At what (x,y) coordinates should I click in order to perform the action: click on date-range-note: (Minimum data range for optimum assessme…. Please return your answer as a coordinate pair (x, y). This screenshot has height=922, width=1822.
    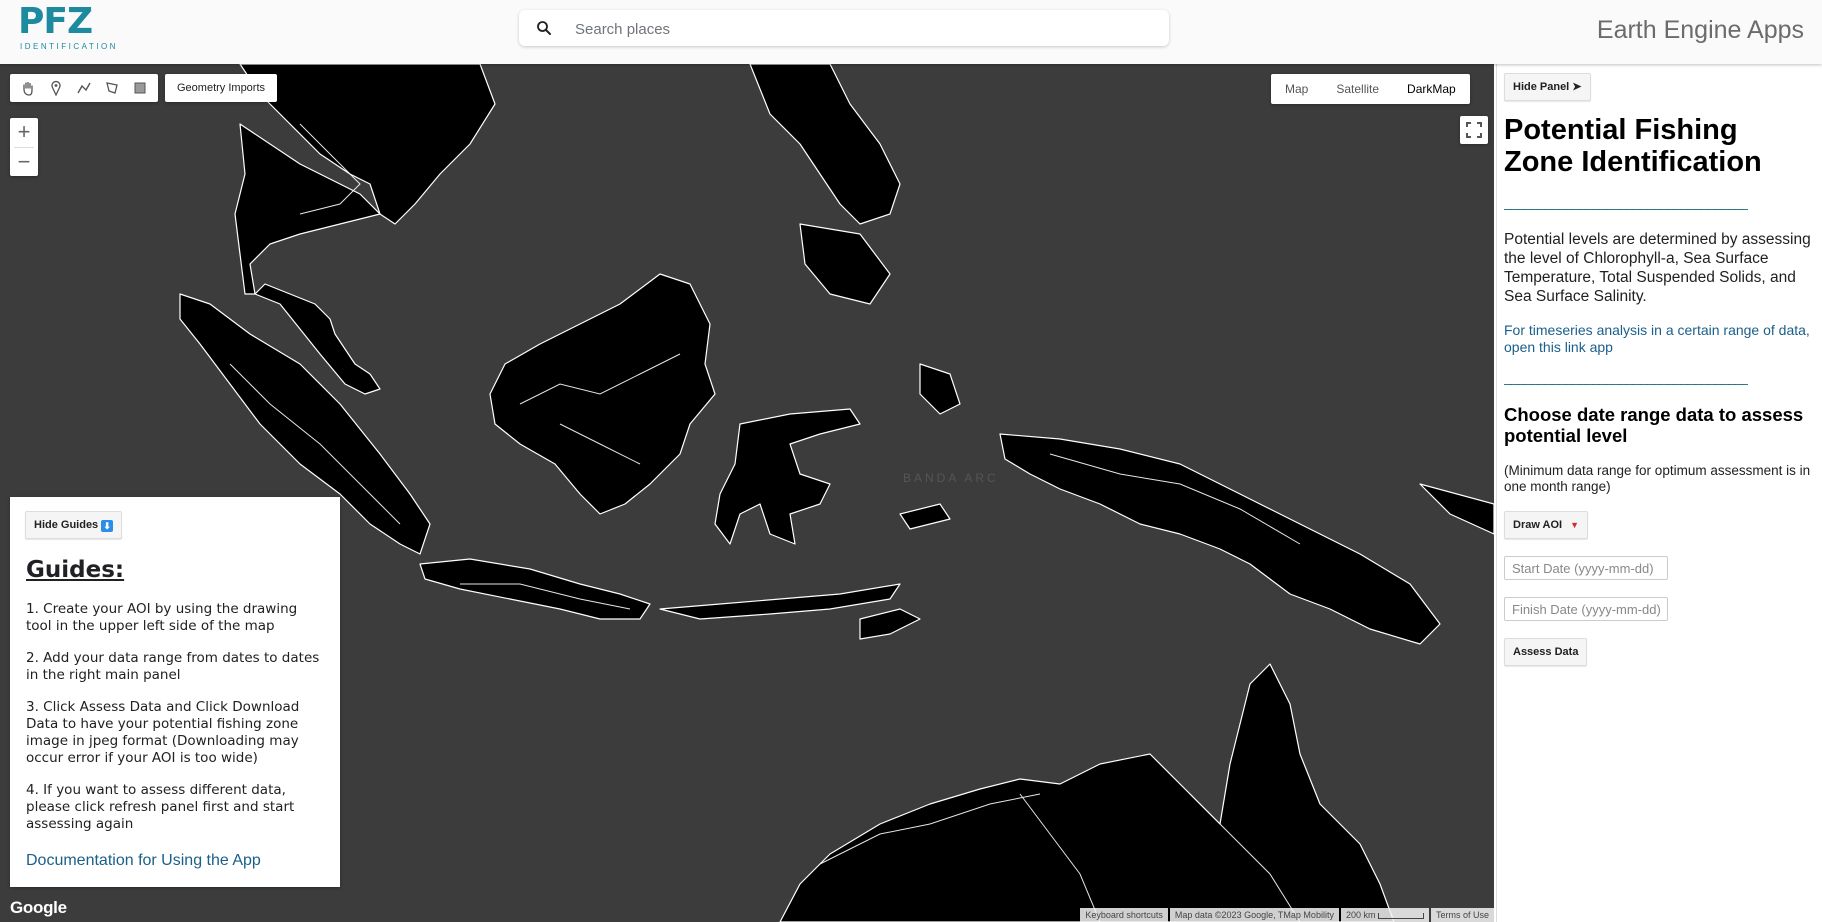
    Looking at the image, I should click on (1657, 478).